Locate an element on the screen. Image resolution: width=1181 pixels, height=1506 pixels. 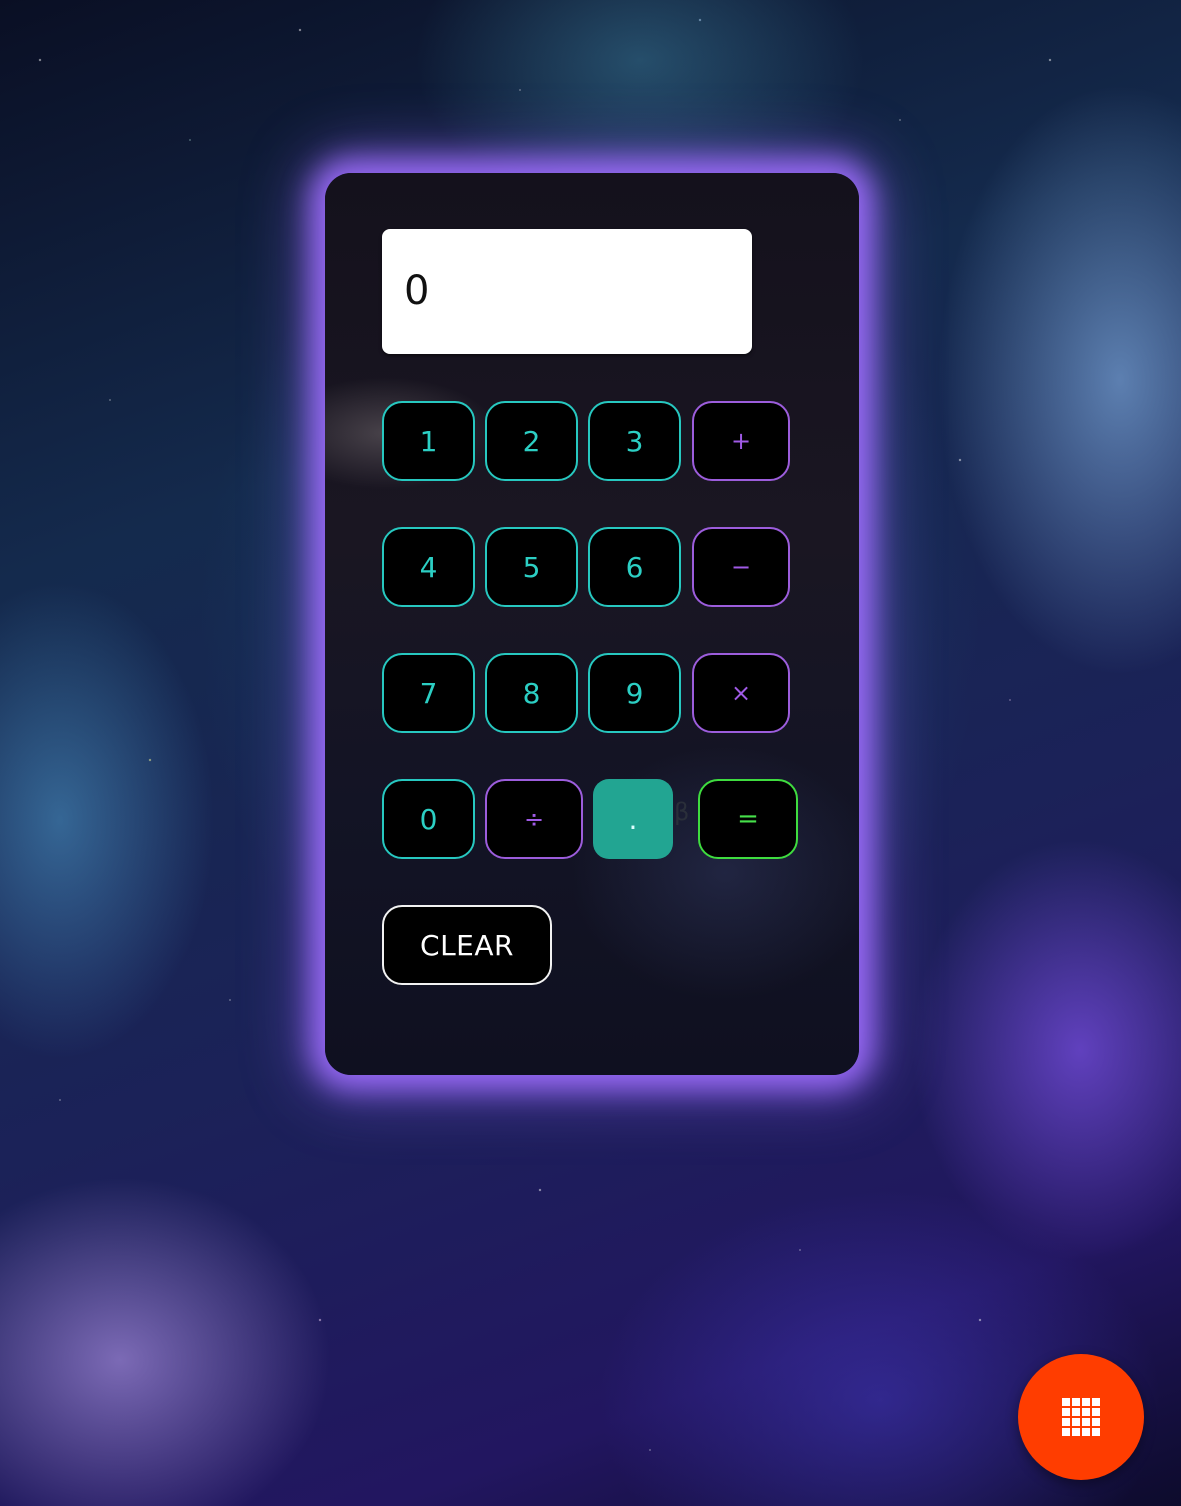
grid-icon is located at coordinates (1081, 1417).